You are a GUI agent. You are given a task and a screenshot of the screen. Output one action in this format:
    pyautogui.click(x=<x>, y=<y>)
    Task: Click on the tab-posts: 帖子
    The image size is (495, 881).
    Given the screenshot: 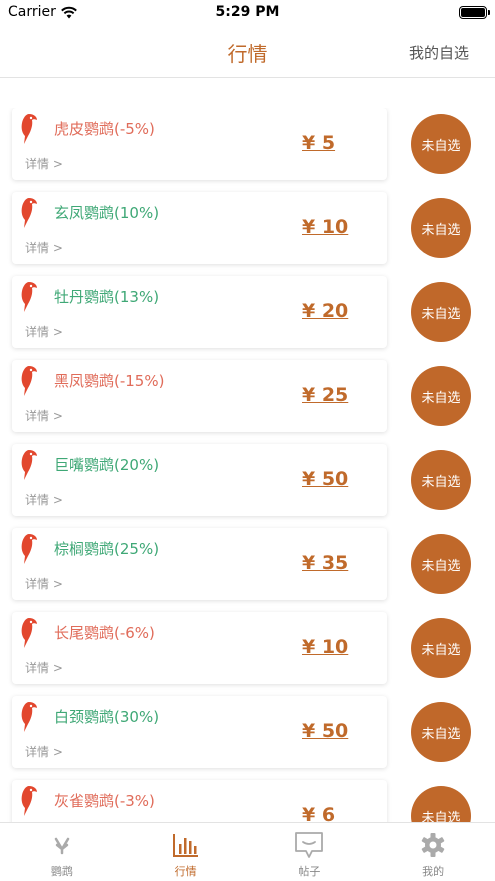 What is the action you would take?
    pyautogui.click(x=310, y=852)
    